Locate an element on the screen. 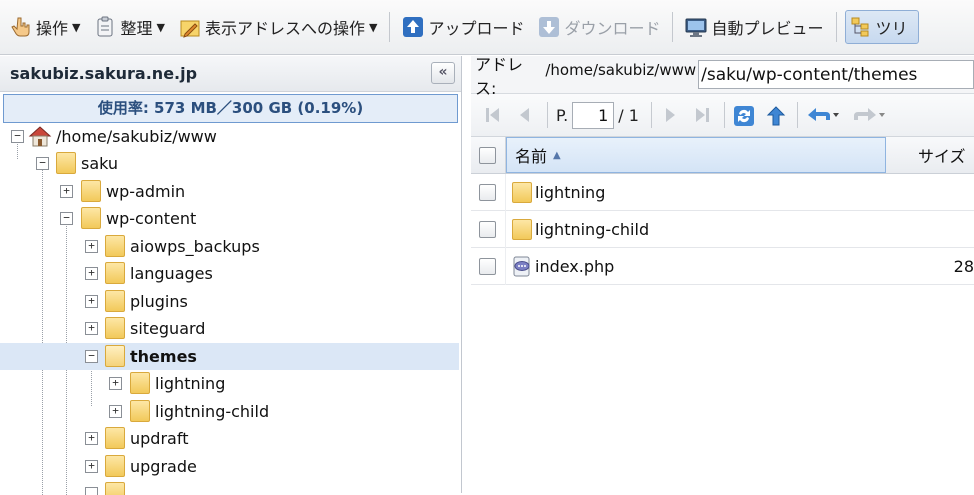  back-arrow-icon is located at coordinates (823, 115).